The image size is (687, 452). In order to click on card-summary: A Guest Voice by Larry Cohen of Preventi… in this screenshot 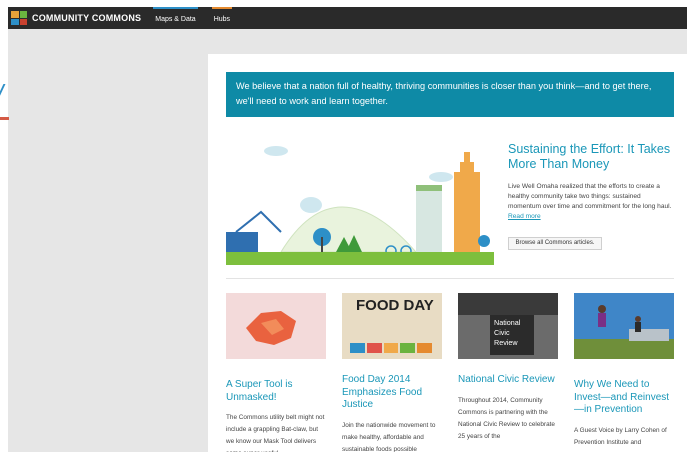, I will do `click(620, 436)`.